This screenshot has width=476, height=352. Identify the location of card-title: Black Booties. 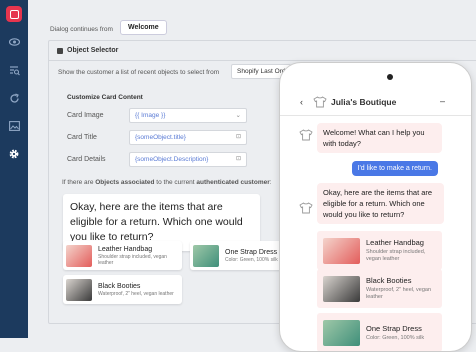
(119, 286).